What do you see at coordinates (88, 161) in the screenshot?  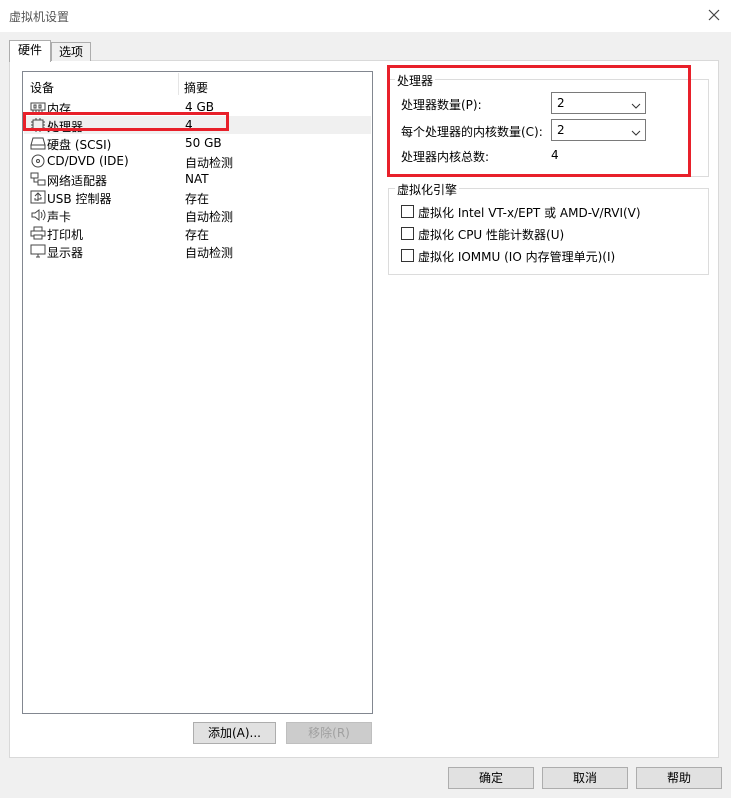 I see `device-name: CD/DVD (IDE)` at bounding box center [88, 161].